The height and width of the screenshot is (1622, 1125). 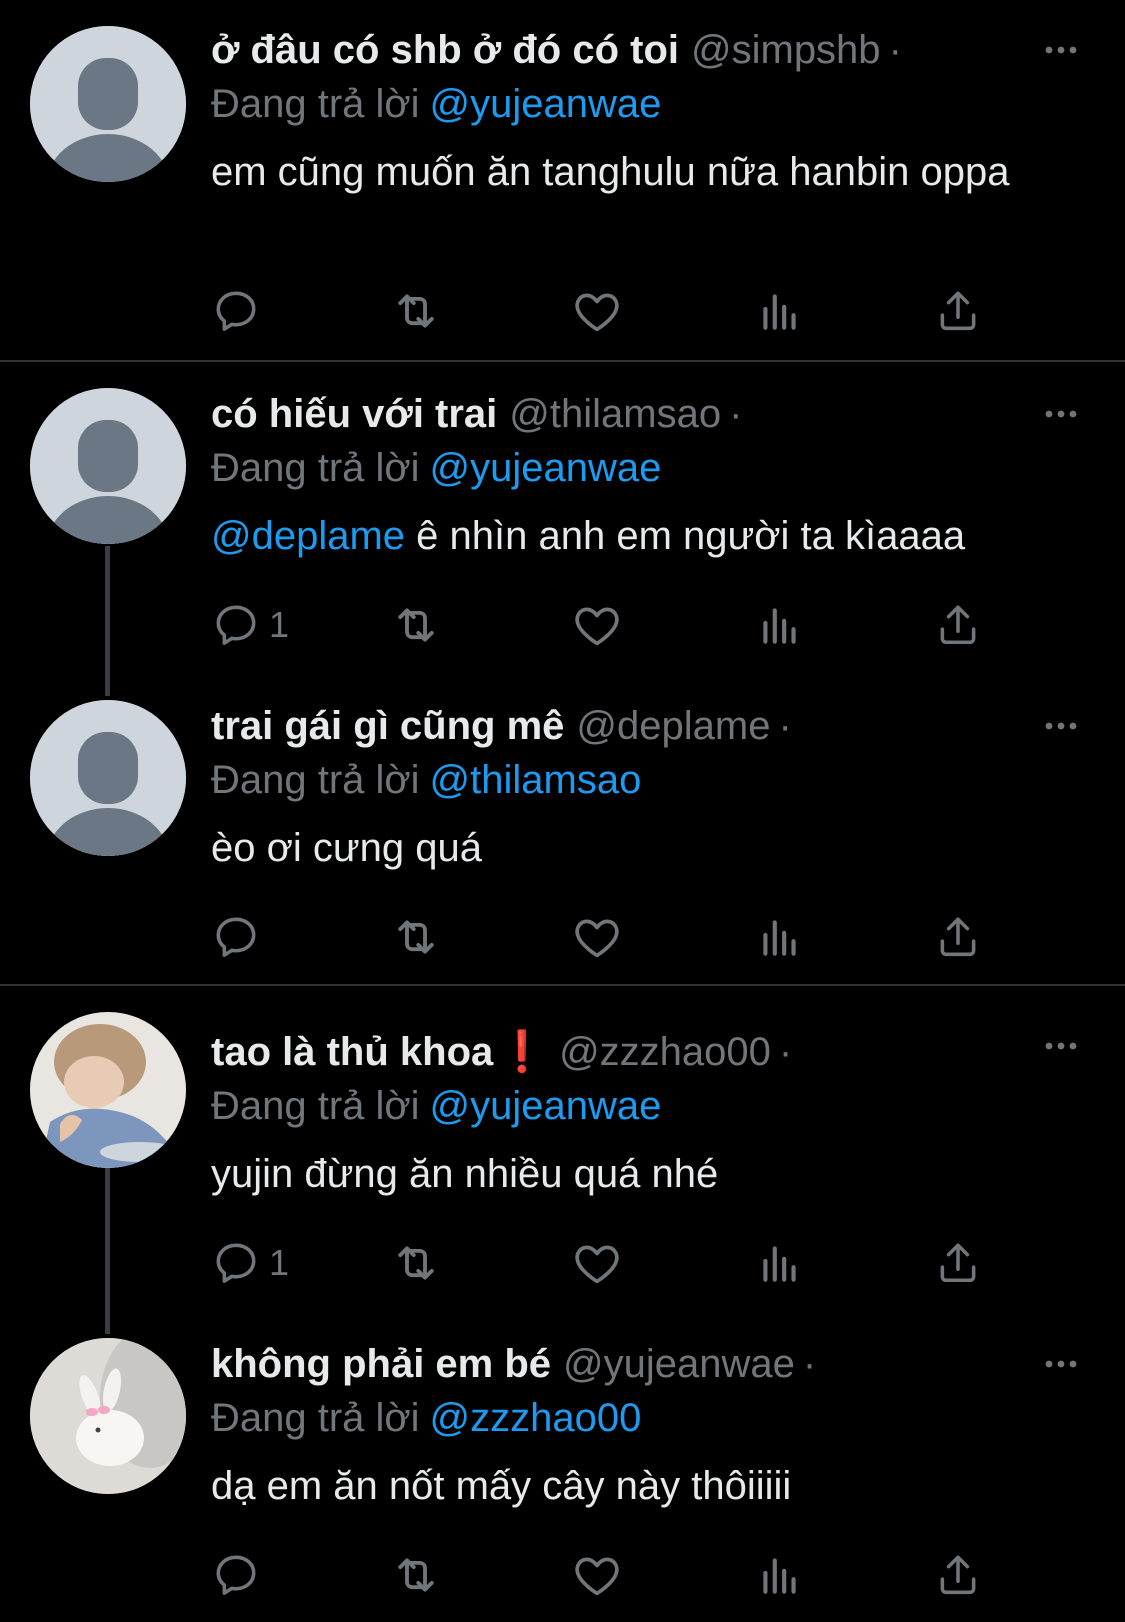 What do you see at coordinates (615, 414) in the screenshot?
I see `user-handle: @thilamsao` at bounding box center [615, 414].